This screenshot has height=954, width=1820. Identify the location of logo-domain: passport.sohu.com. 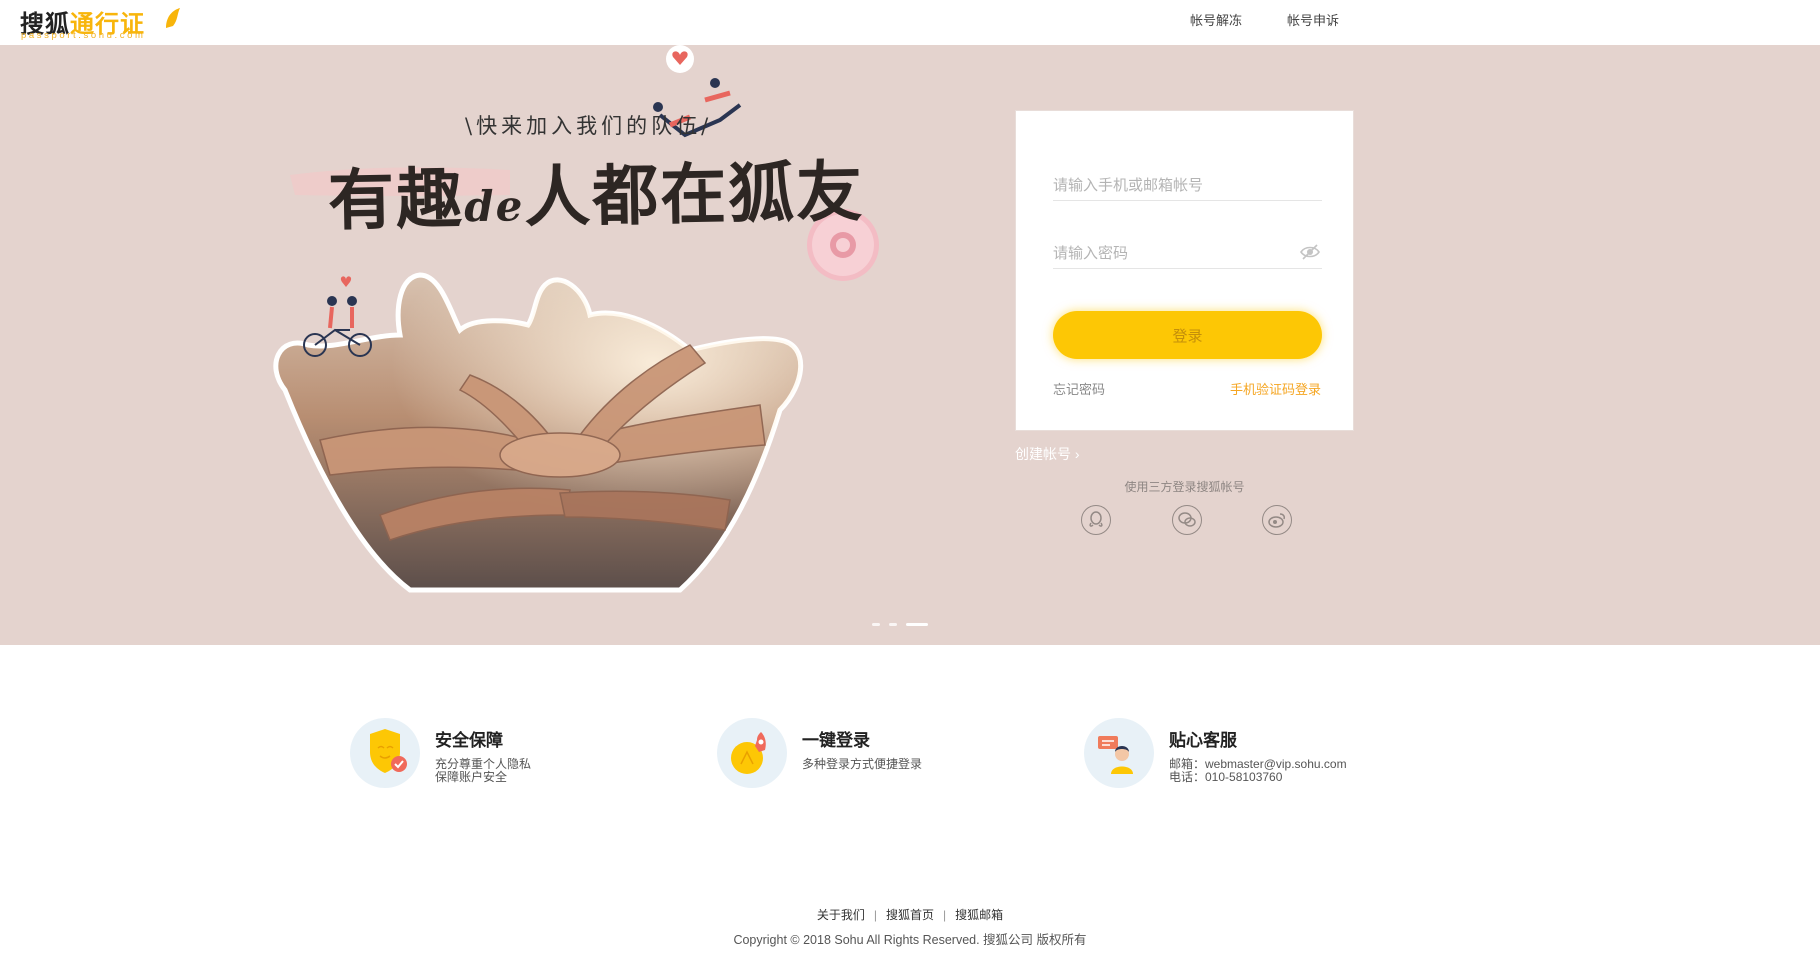
(83, 35).